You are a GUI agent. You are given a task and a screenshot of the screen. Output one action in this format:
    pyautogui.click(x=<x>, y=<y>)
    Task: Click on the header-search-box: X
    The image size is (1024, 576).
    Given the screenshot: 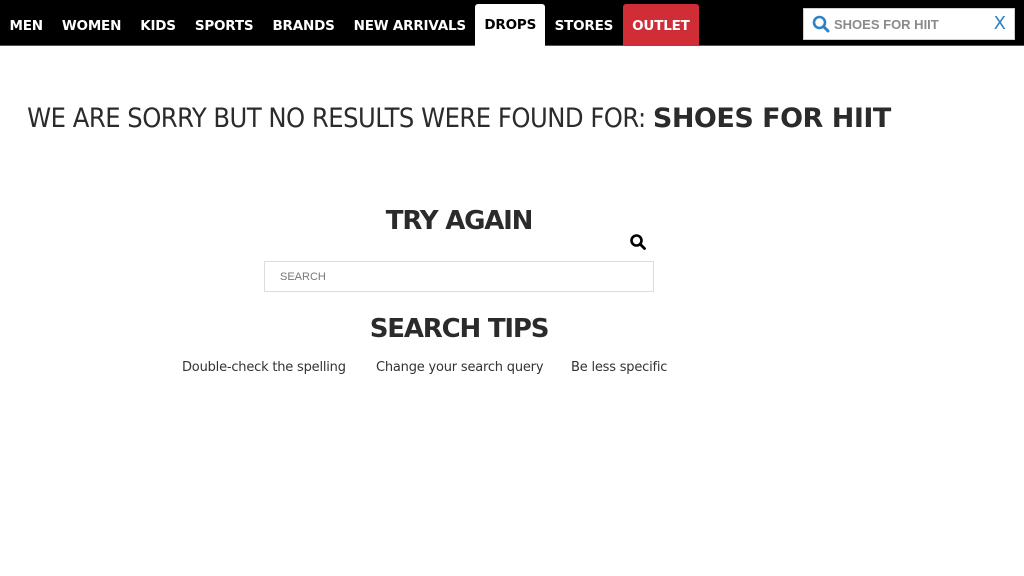 What is the action you would take?
    pyautogui.click(x=909, y=24)
    